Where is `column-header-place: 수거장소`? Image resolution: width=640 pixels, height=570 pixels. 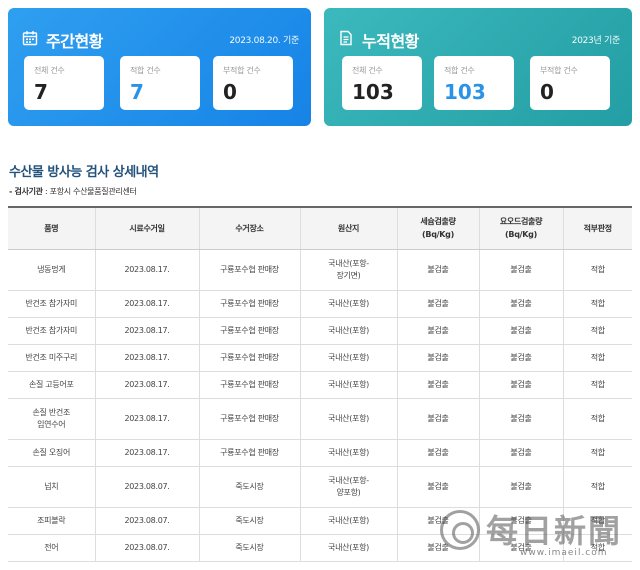
column-header-place: 수거장소 is located at coordinates (249, 228).